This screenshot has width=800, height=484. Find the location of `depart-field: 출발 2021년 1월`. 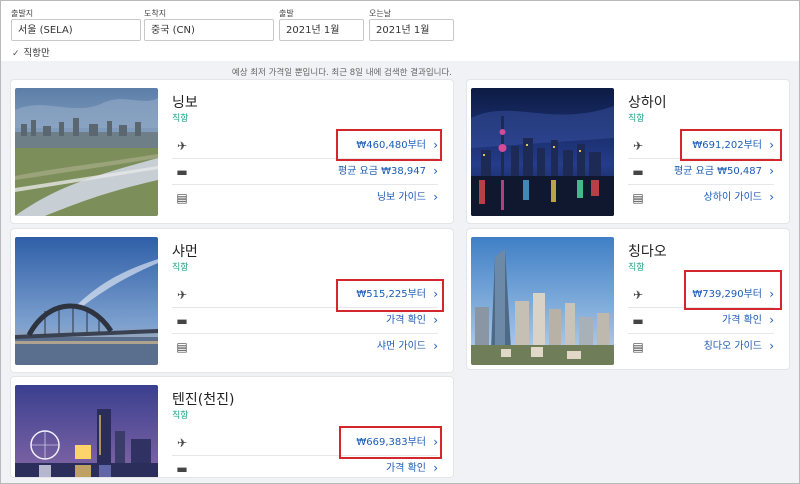

depart-field: 출발 2021년 1월 is located at coordinates (321, 25).